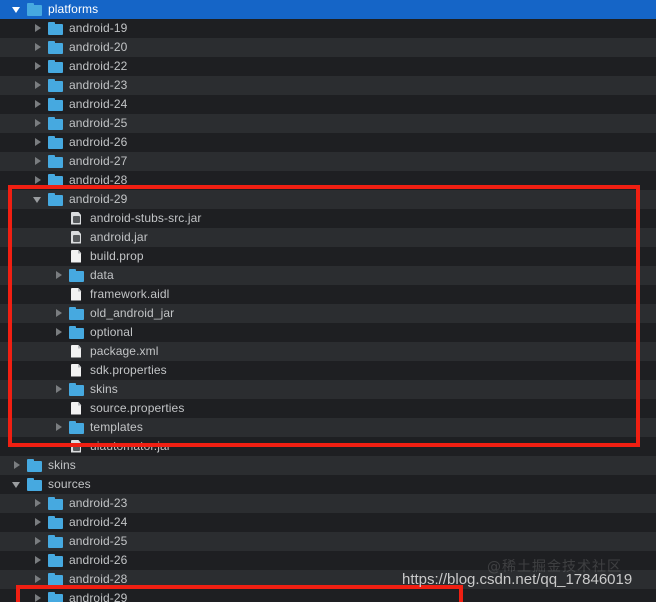  What do you see at coordinates (98, 522) in the screenshot?
I see `tree-row-label: android-24` at bounding box center [98, 522].